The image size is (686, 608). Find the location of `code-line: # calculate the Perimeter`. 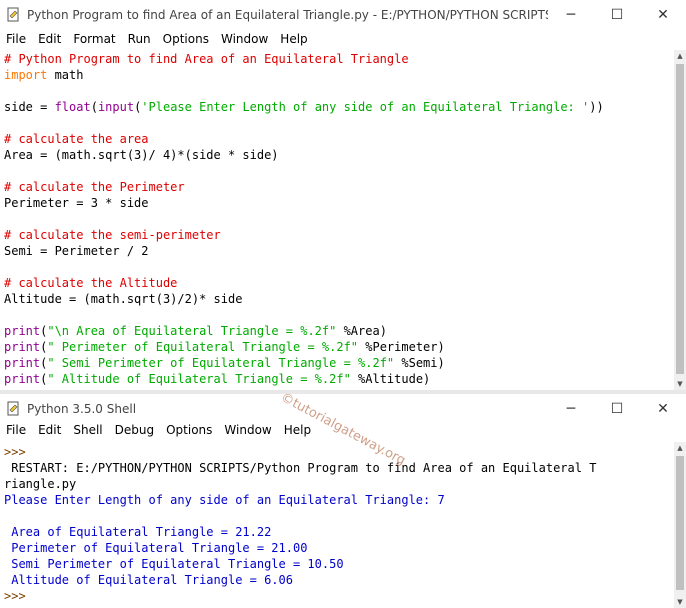

code-line: # calculate the Perimeter is located at coordinates (337, 187).